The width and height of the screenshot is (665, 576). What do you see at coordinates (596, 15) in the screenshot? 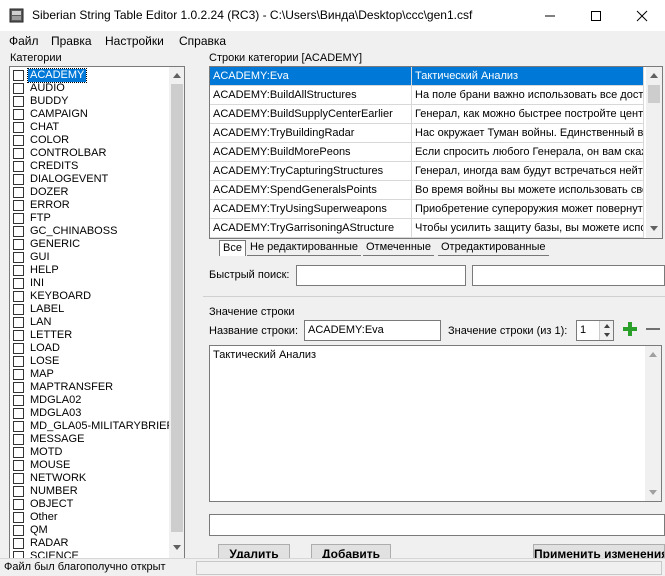
I see `maximize-button` at bounding box center [596, 15].